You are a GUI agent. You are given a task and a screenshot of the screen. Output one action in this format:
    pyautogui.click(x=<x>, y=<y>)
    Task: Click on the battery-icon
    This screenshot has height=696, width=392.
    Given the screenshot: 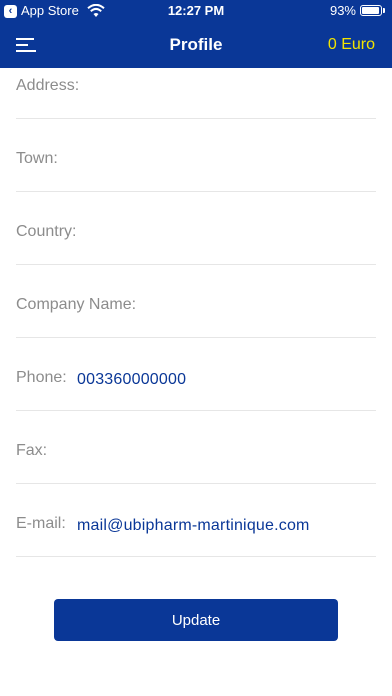 What is the action you would take?
    pyautogui.click(x=373, y=11)
    